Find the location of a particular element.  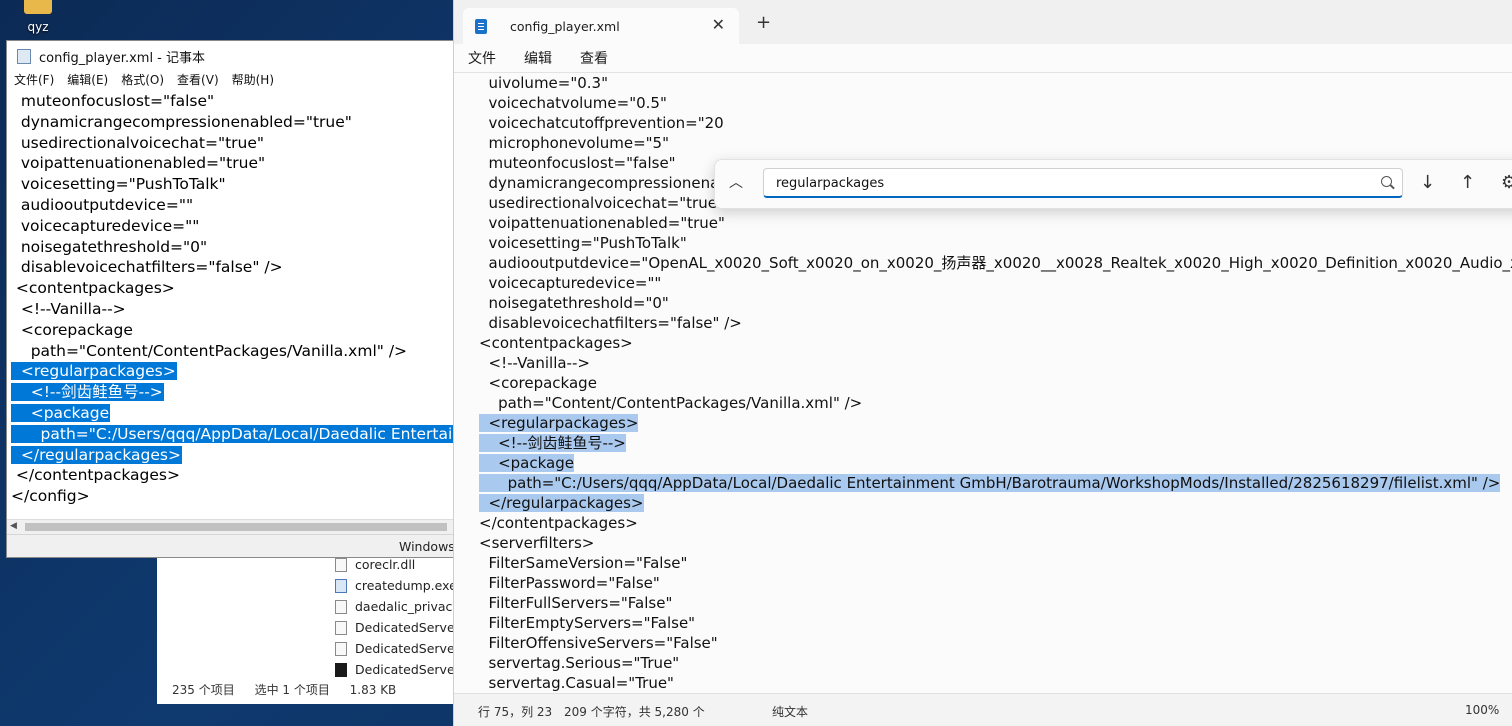

collapse-replace-chevron-icon: ︿ is located at coordinates (736, 182).